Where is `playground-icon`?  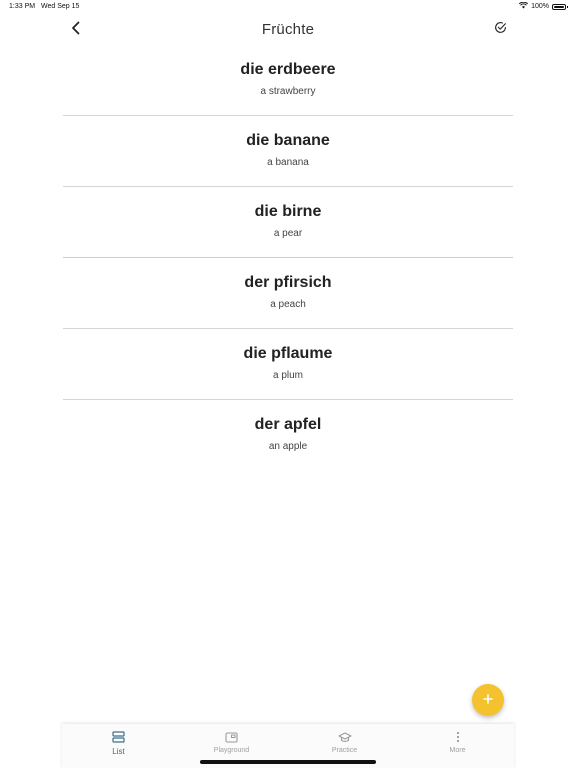
playground-icon is located at coordinates (232, 737).